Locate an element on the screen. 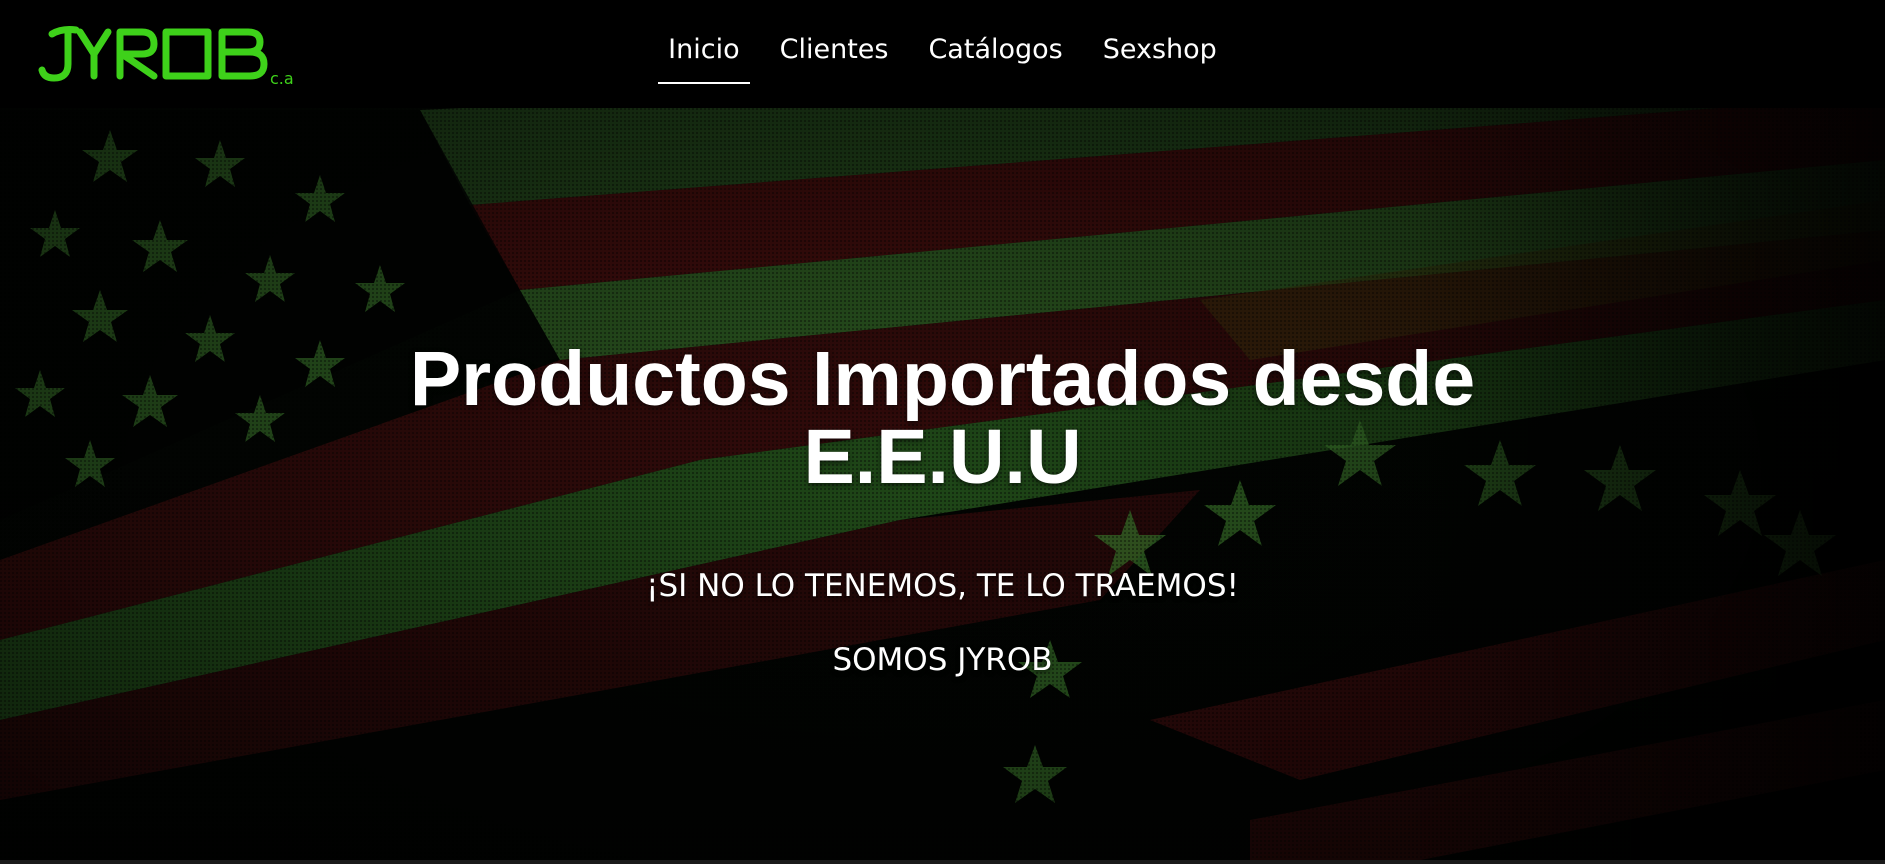 Image resolution: width=1885 pixels, height=864 pixels. main-nav: Inicio Clientes Catálogos Sexshop is located at coordinates (942, 59).